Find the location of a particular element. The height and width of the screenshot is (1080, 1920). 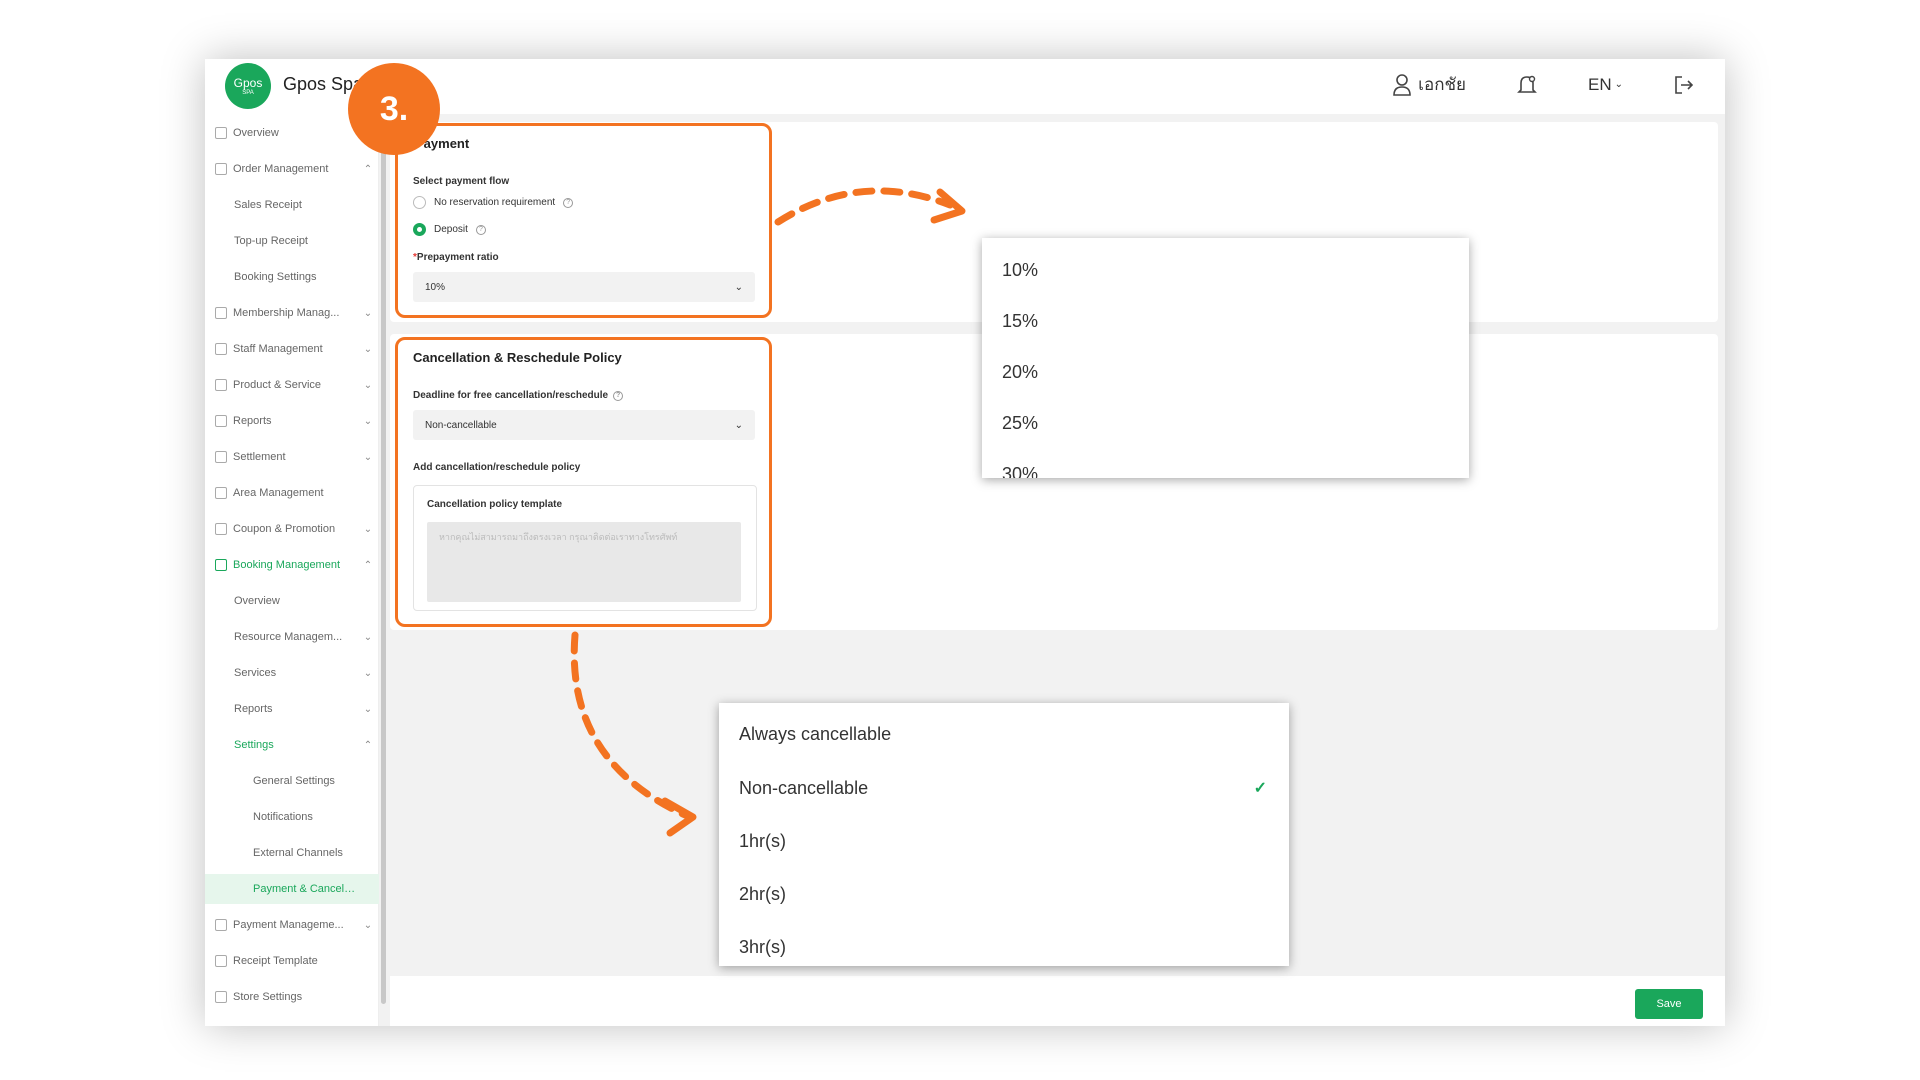

deadline-option: 2hr(s) is located at coordinates (762, 894).